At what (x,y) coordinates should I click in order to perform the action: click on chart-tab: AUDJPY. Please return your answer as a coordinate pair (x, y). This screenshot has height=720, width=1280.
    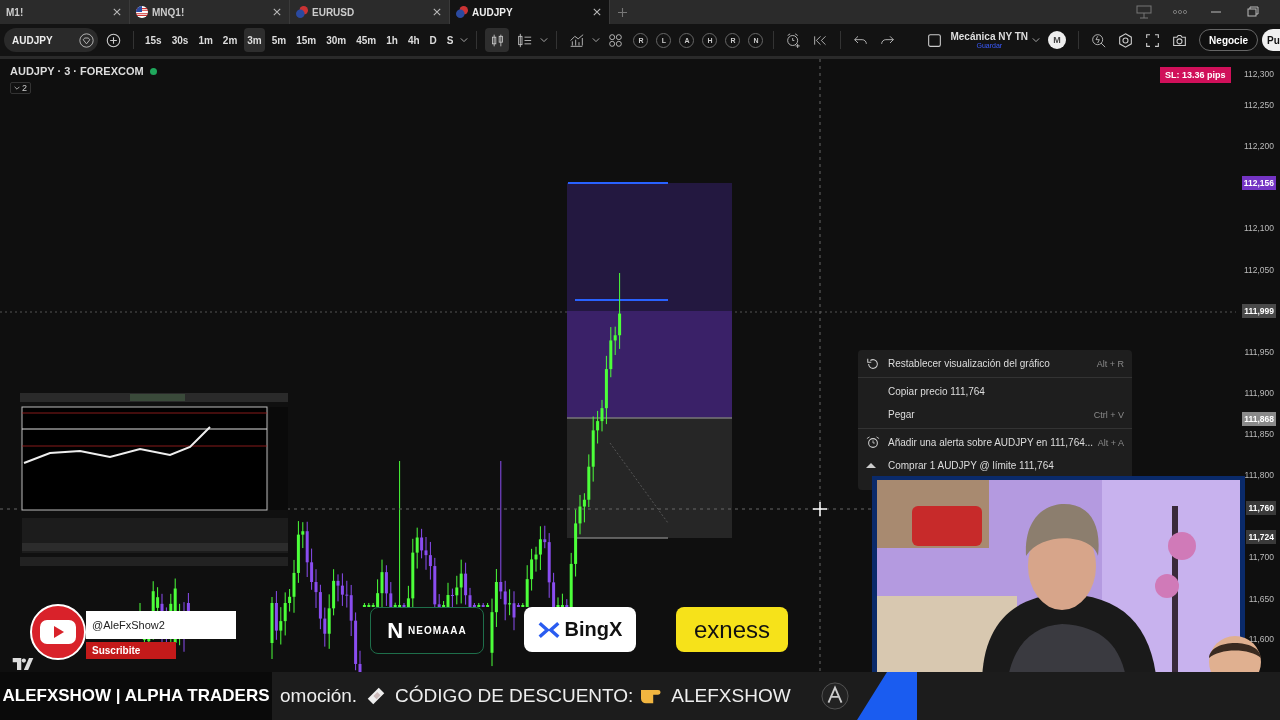
    Looking at the image, I should click on (530, 12).